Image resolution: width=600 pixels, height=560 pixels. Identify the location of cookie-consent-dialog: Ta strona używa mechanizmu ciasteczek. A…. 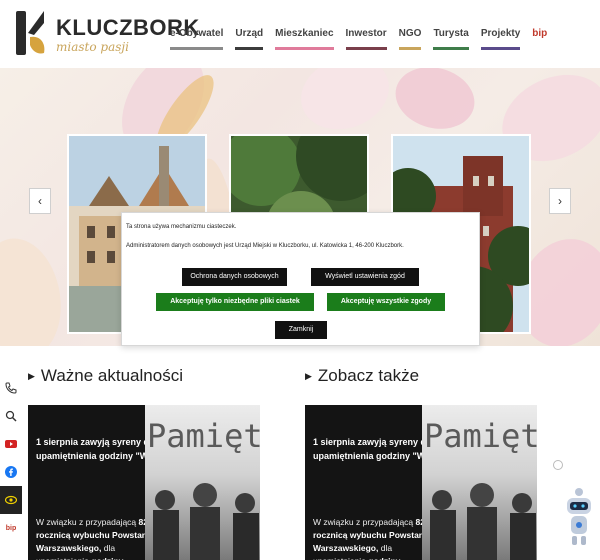
(300, 279).